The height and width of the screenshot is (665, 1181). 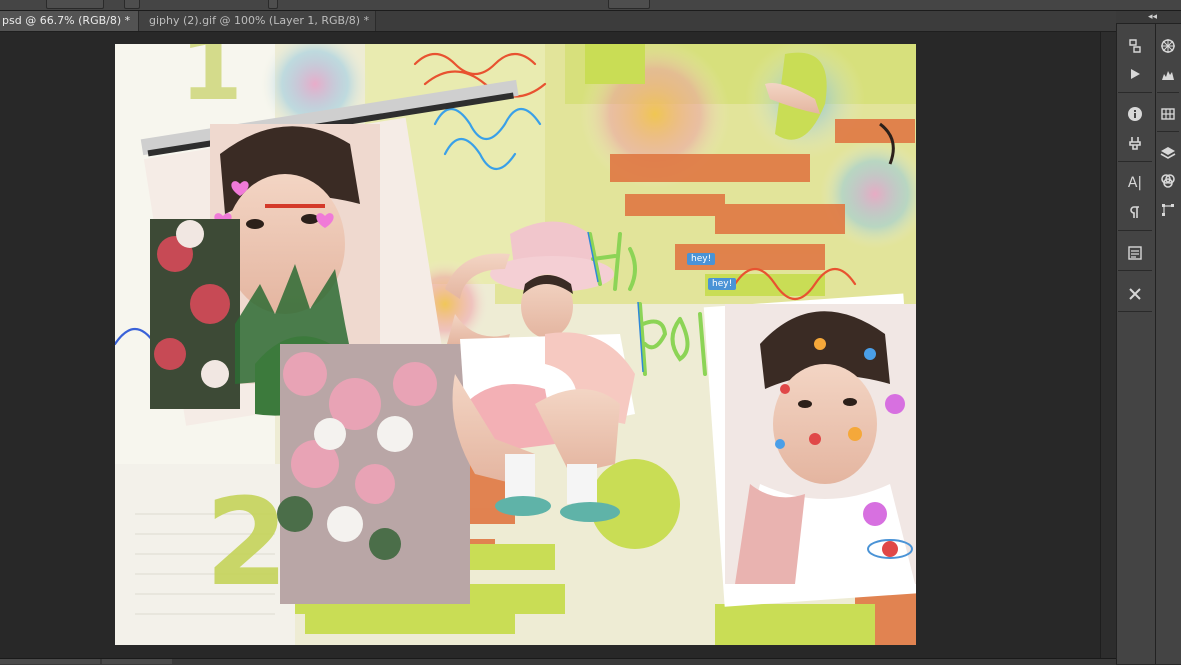 I want to click on compass-icon, so click(x=1168, y=46).